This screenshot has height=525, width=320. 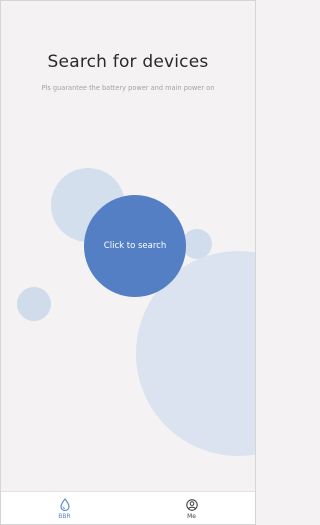 I want to click on search-button: Click to search, so click(x=135, y=246).